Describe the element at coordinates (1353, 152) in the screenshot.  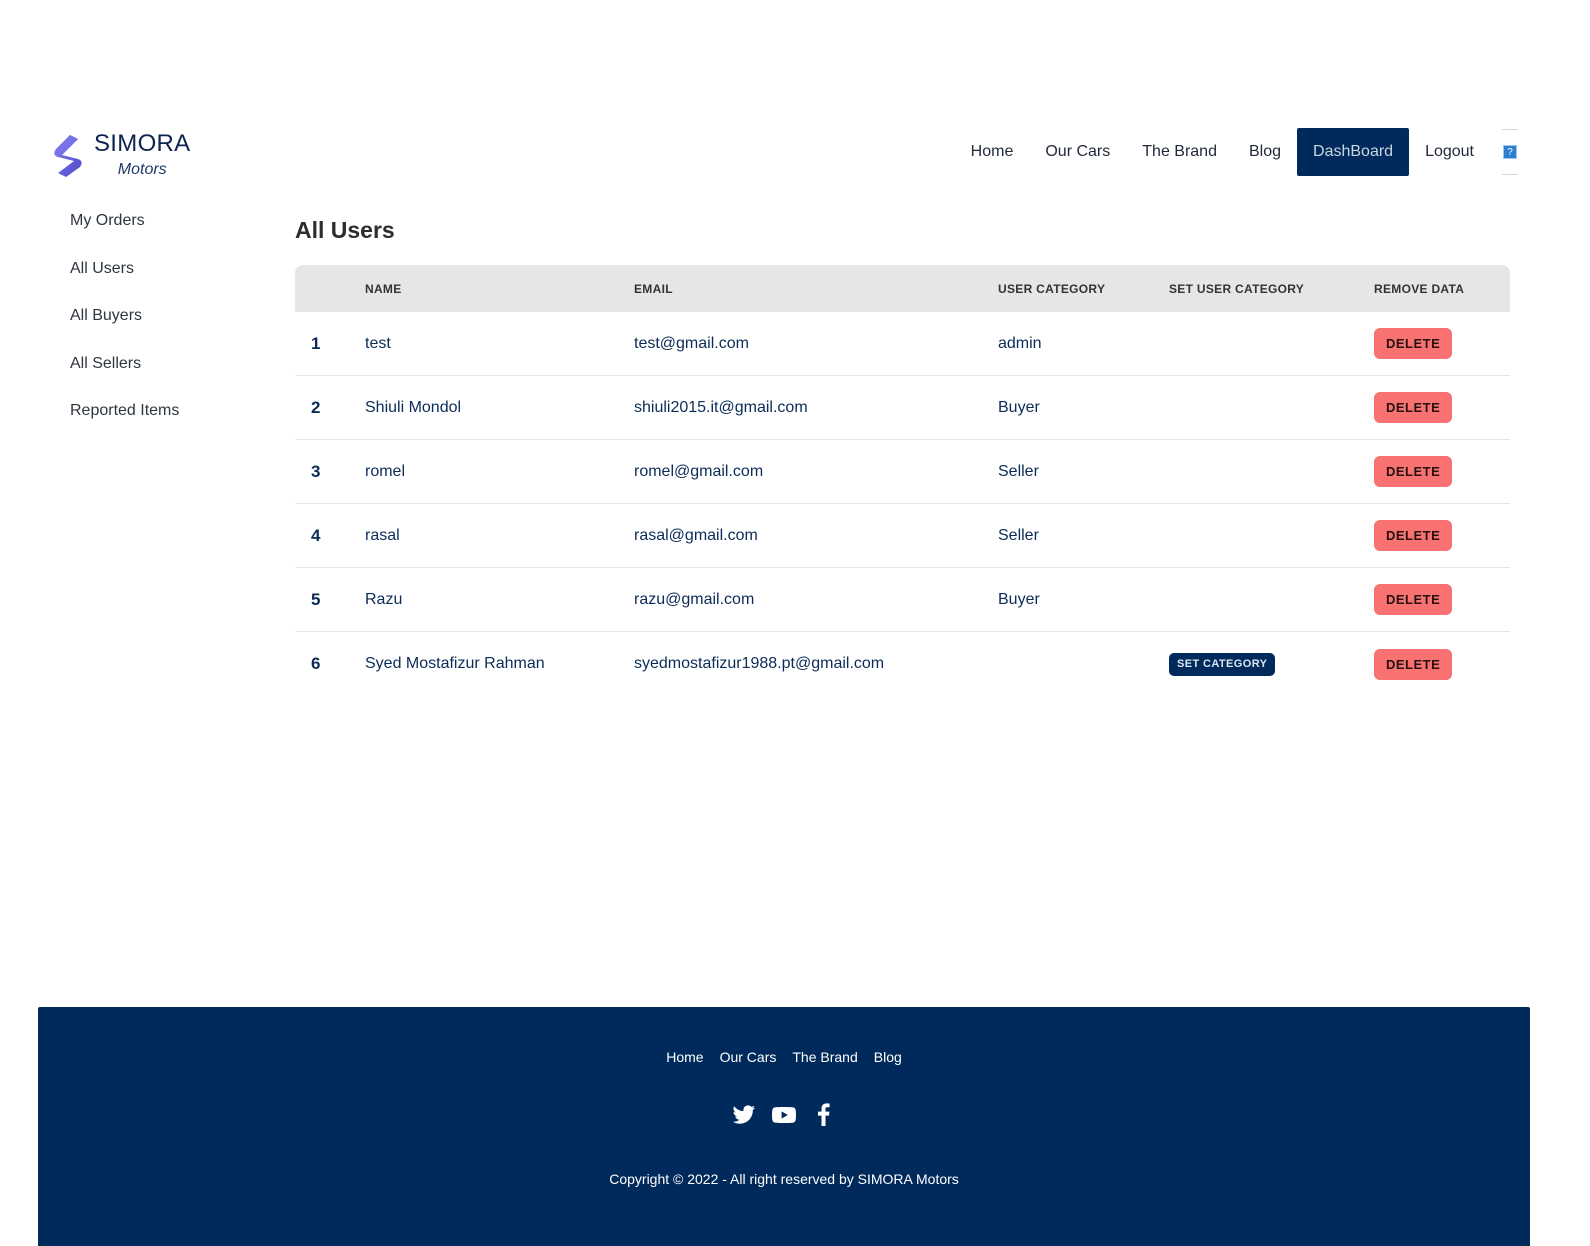
I see `nav-dashboard: DashBoard` at that location.